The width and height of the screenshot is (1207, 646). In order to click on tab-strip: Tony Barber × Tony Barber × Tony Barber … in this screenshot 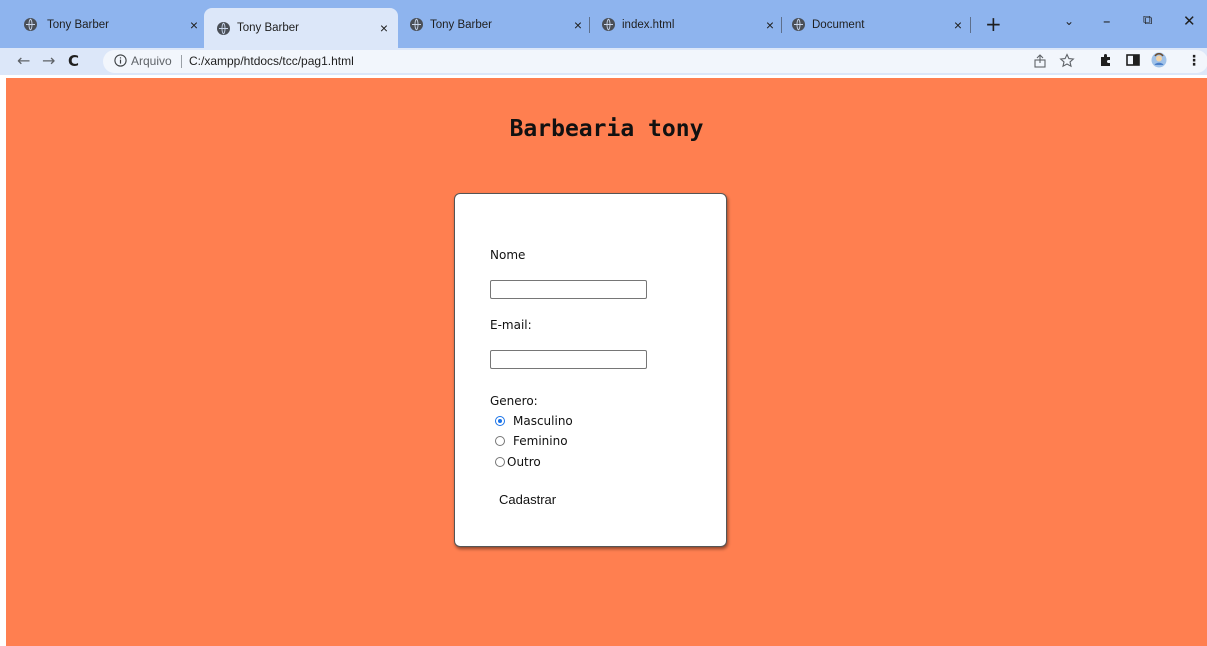, I will do `click(603, 24)`.